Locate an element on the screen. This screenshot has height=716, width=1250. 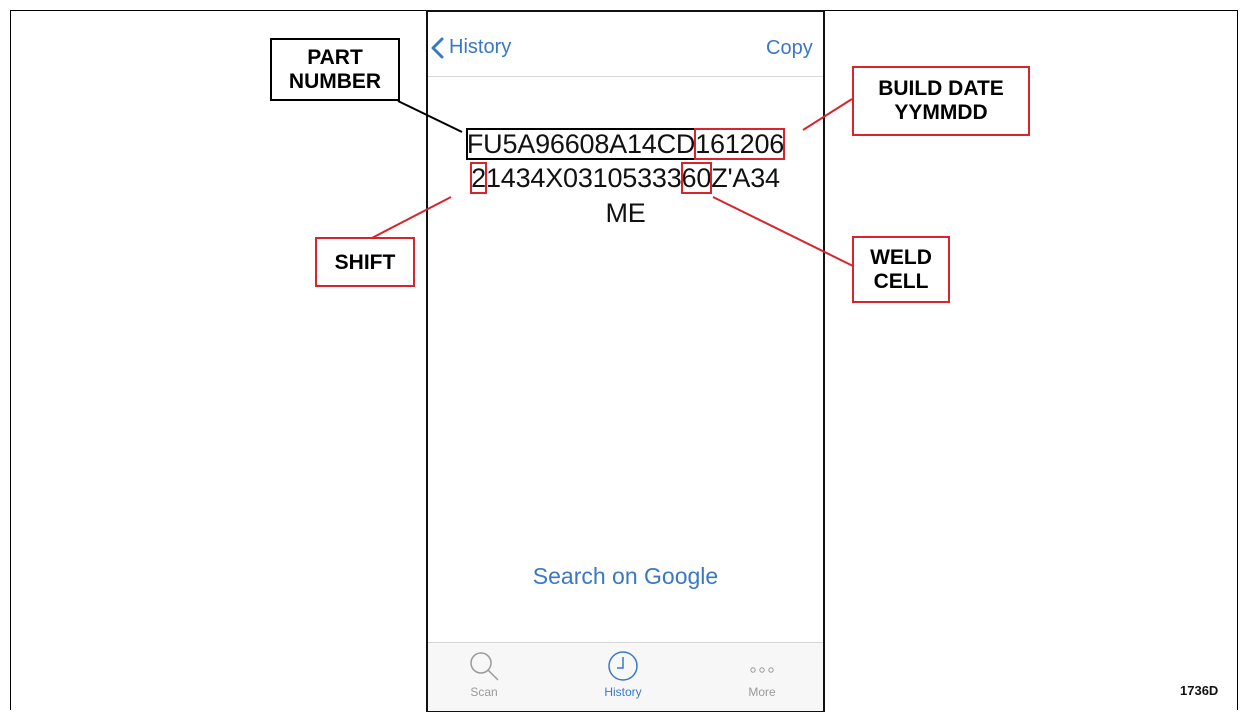
shift-callout: SHIFT is located at coordinates (365, 262).